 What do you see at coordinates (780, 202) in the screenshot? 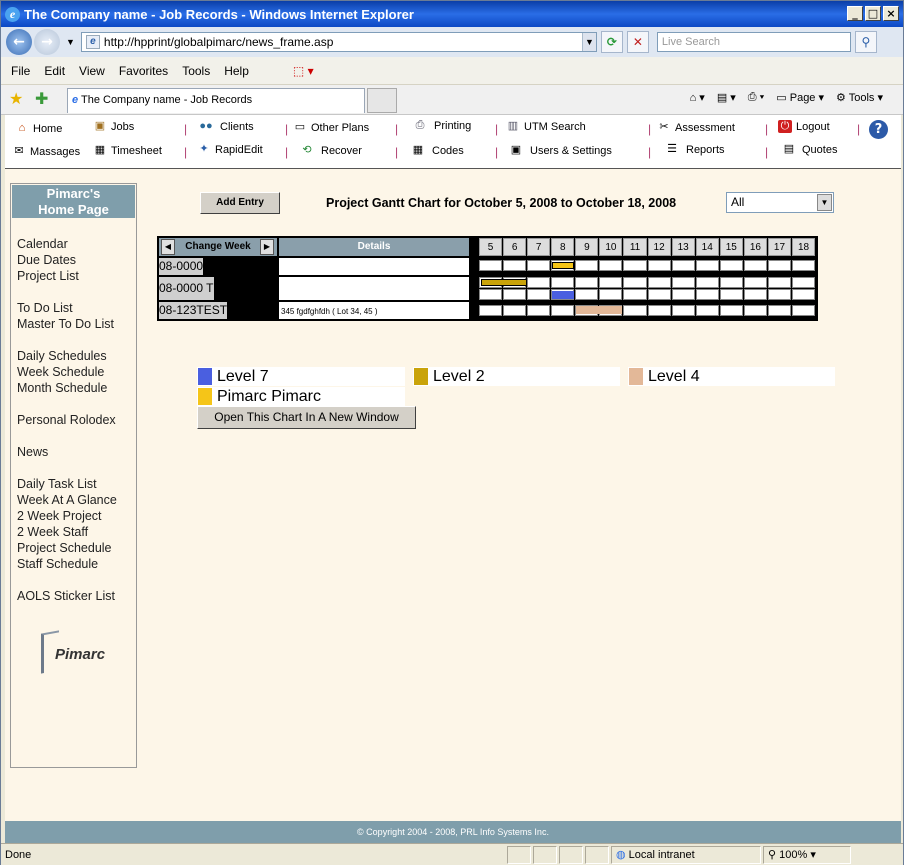
I see `filter-select: All ▼` at bounding box center [780, 202].